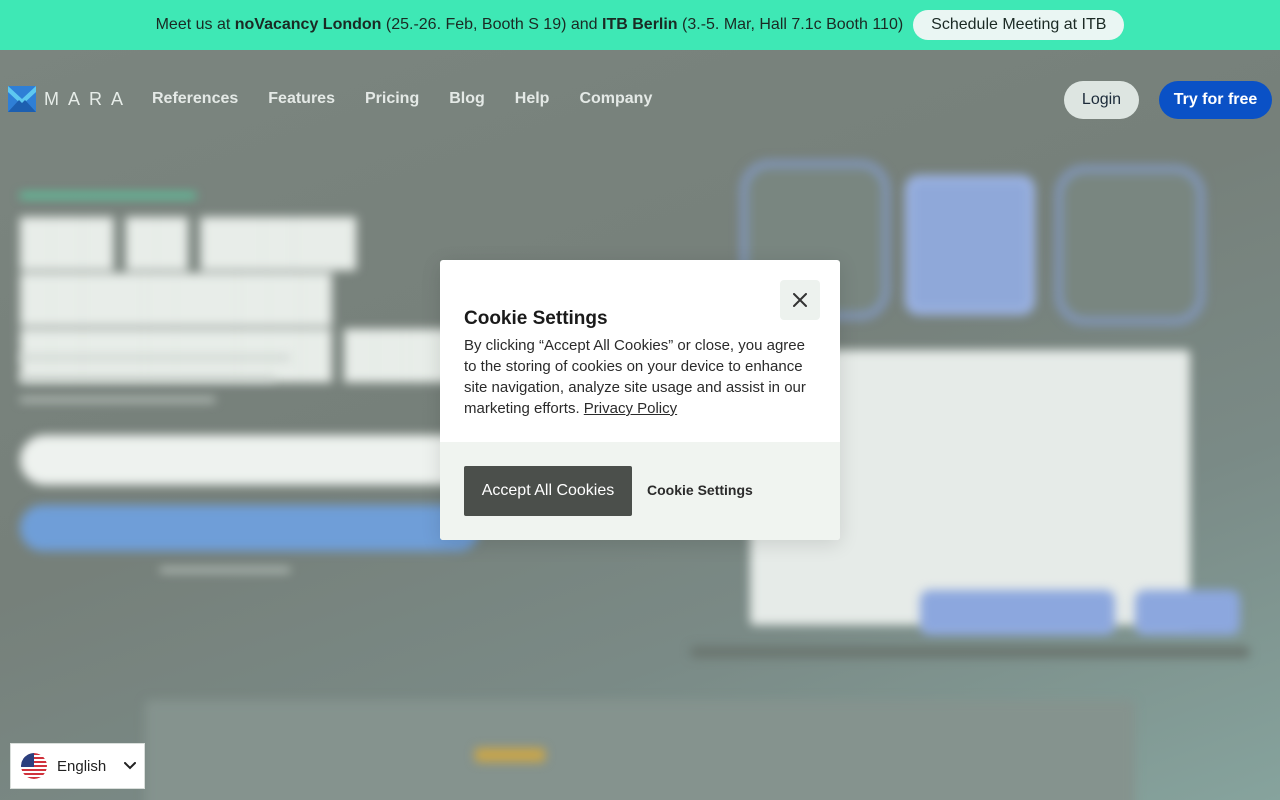 Image resolution: width=1280 pixels, height=800 pixels. I want to click on nav-link-features: Features, so click(301, 99).